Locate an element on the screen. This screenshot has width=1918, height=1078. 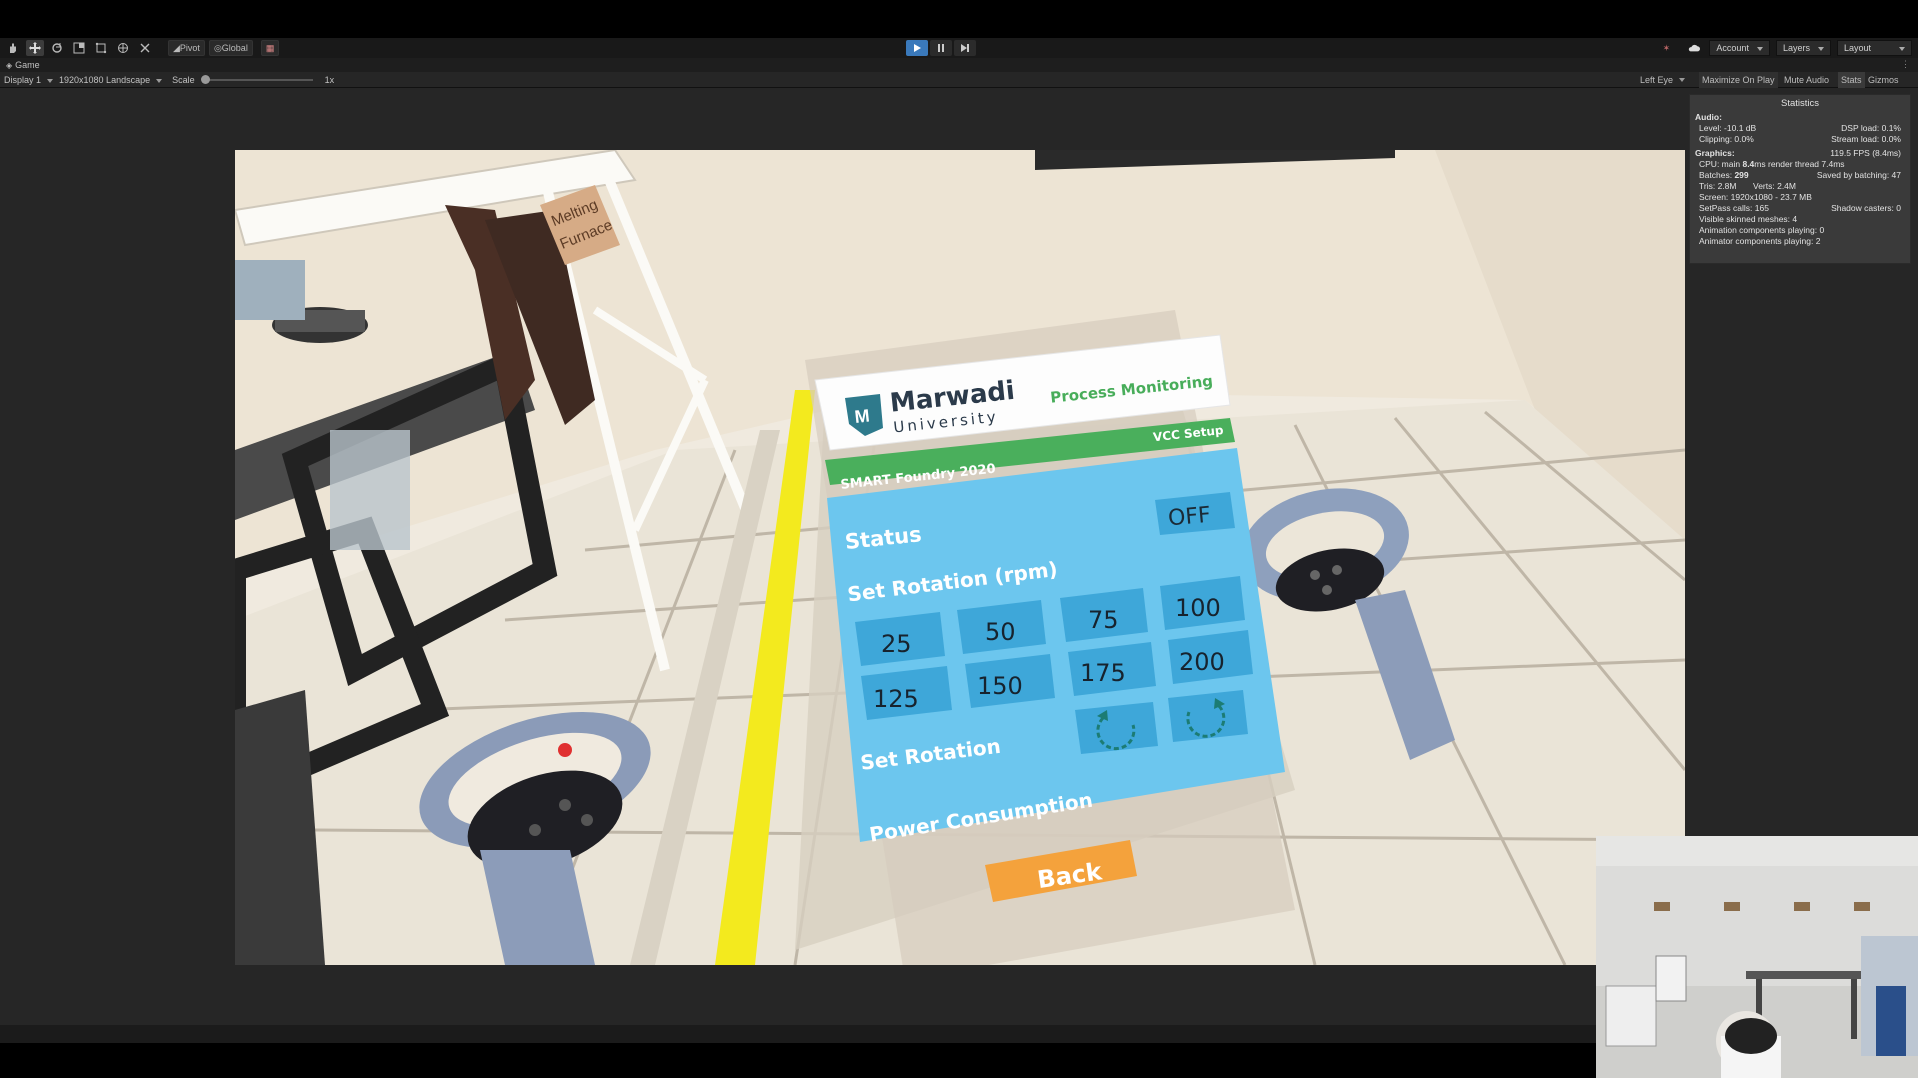
webcam-feed is located at coordinates (1757, 957).